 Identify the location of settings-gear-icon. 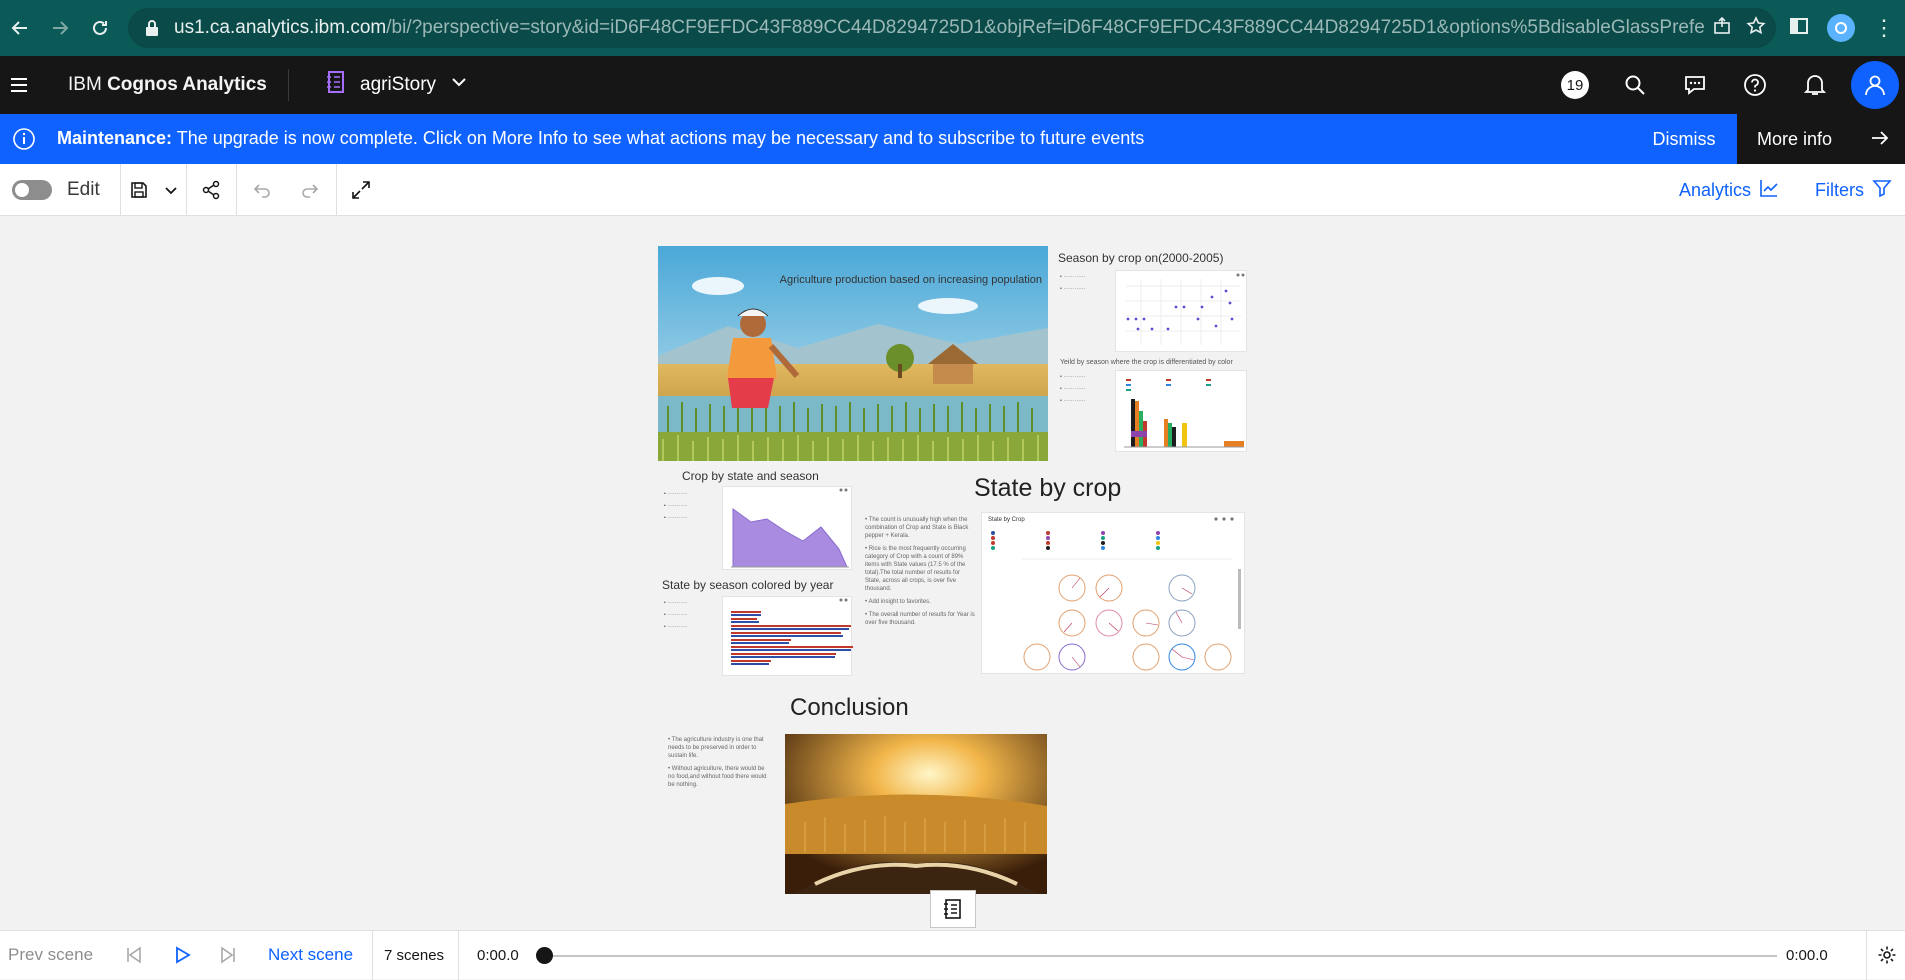
(1887, 955).